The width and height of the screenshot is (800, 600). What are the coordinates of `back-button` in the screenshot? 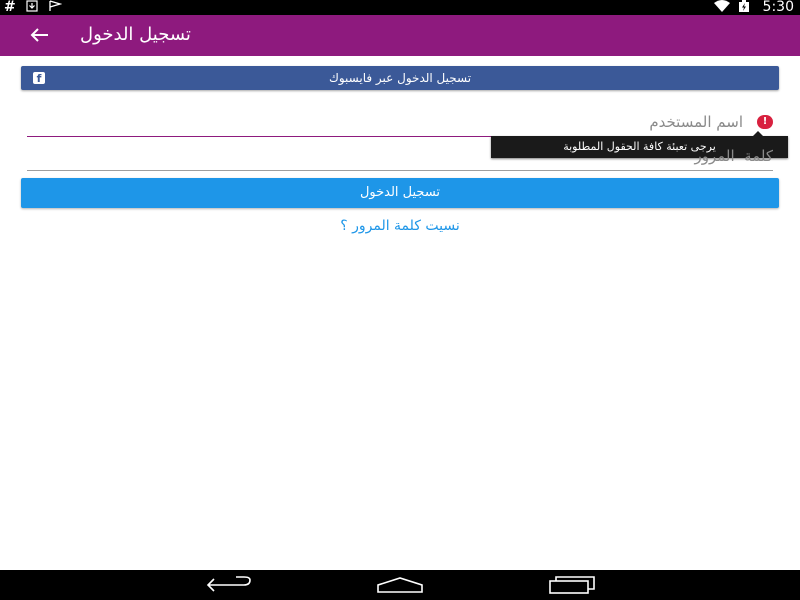 It's located at (39, 35).